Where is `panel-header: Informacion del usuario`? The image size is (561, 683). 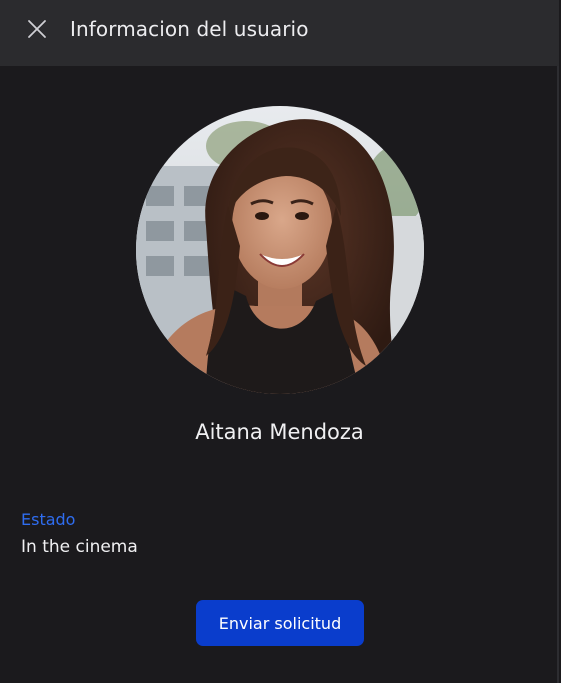
panel-header: Informacion del usuario is located at coordinates (279, 33).